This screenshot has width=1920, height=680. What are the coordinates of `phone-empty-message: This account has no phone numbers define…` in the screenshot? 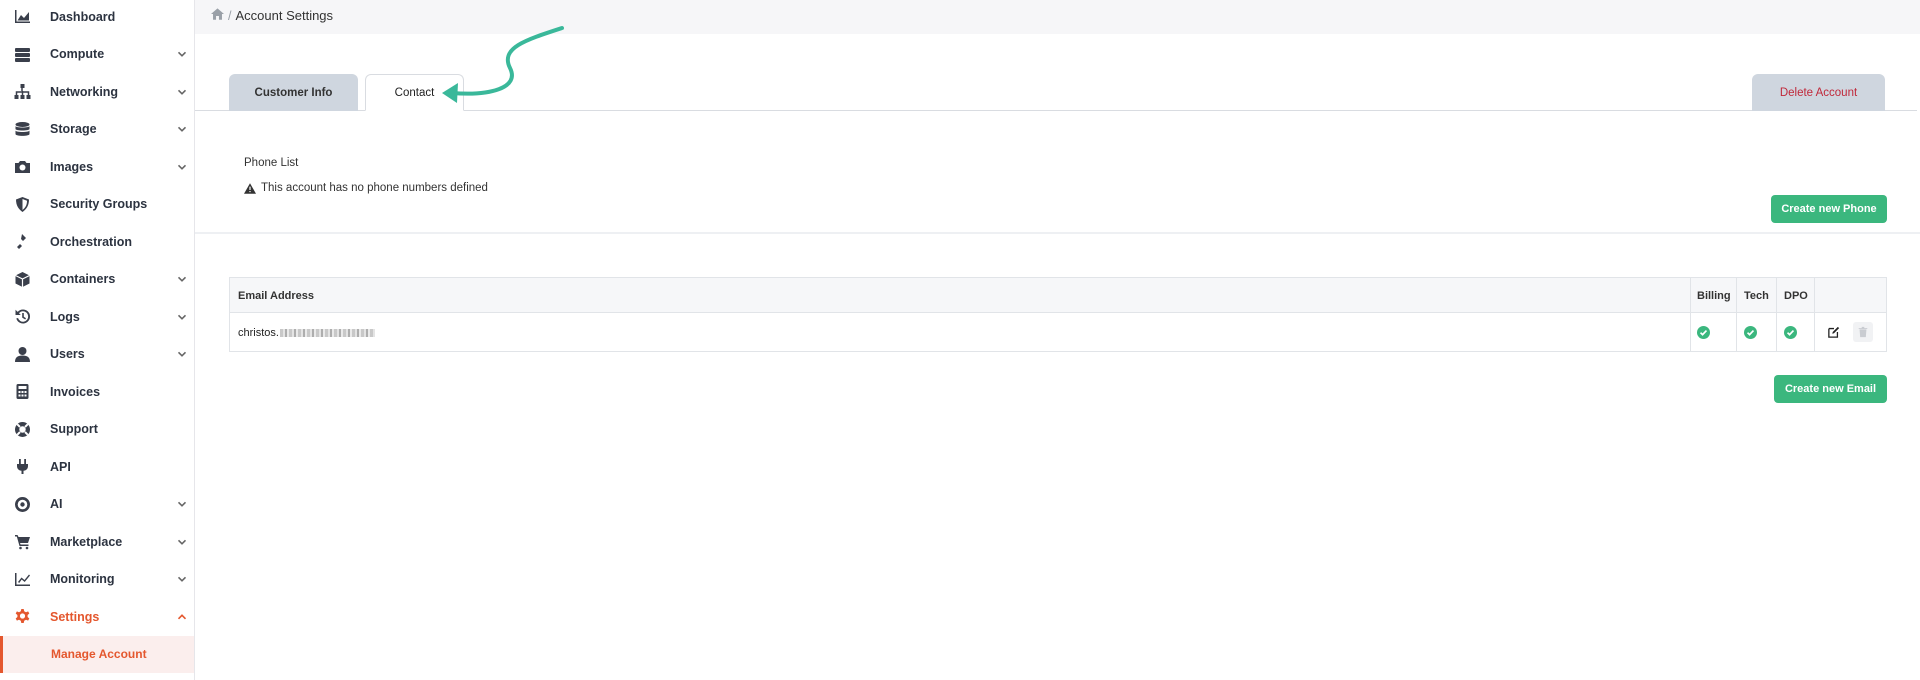 It's located at (374, 188).